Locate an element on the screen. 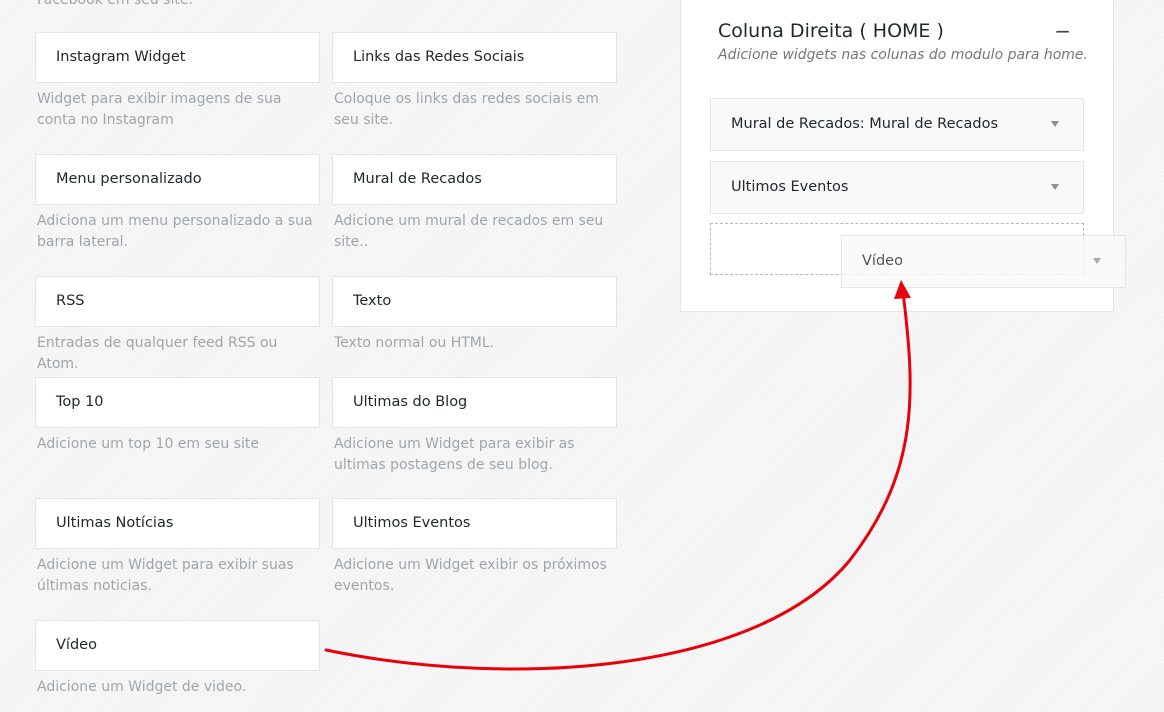  widget-title: Vídeo is located at coordinates (177, 645).